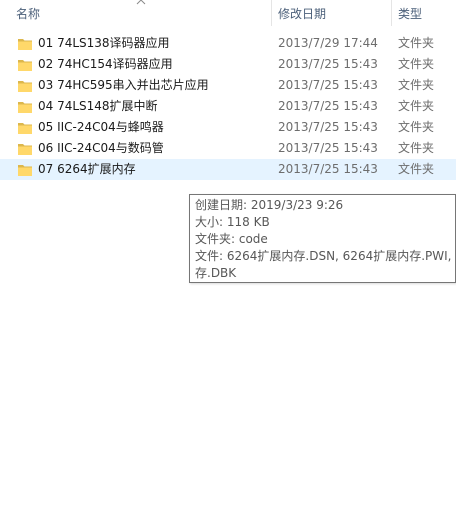 Image resolution: width=456 pixels, height=512 pixels. I want to click on list-item: 06 IIC-24C04与数码管 2013/7/25 15:43 文件夹, so click(228, 148).